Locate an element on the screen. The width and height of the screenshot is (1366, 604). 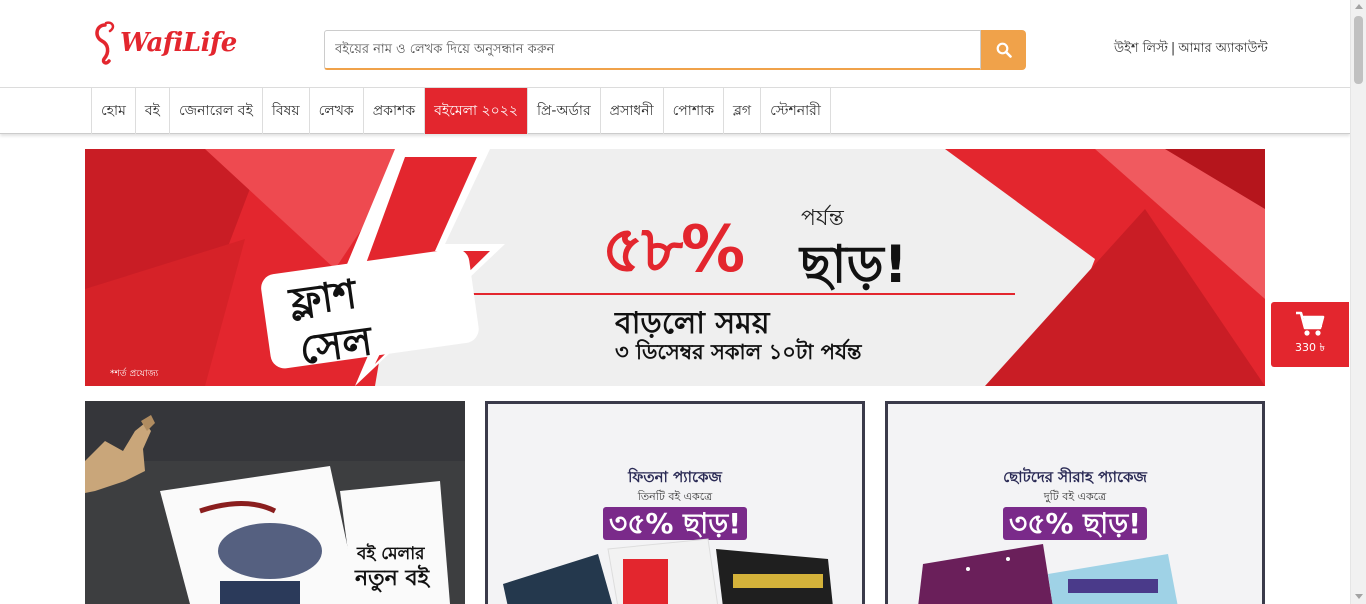
scroll-up-arrow-icon is located at coordinates (1359, 6).